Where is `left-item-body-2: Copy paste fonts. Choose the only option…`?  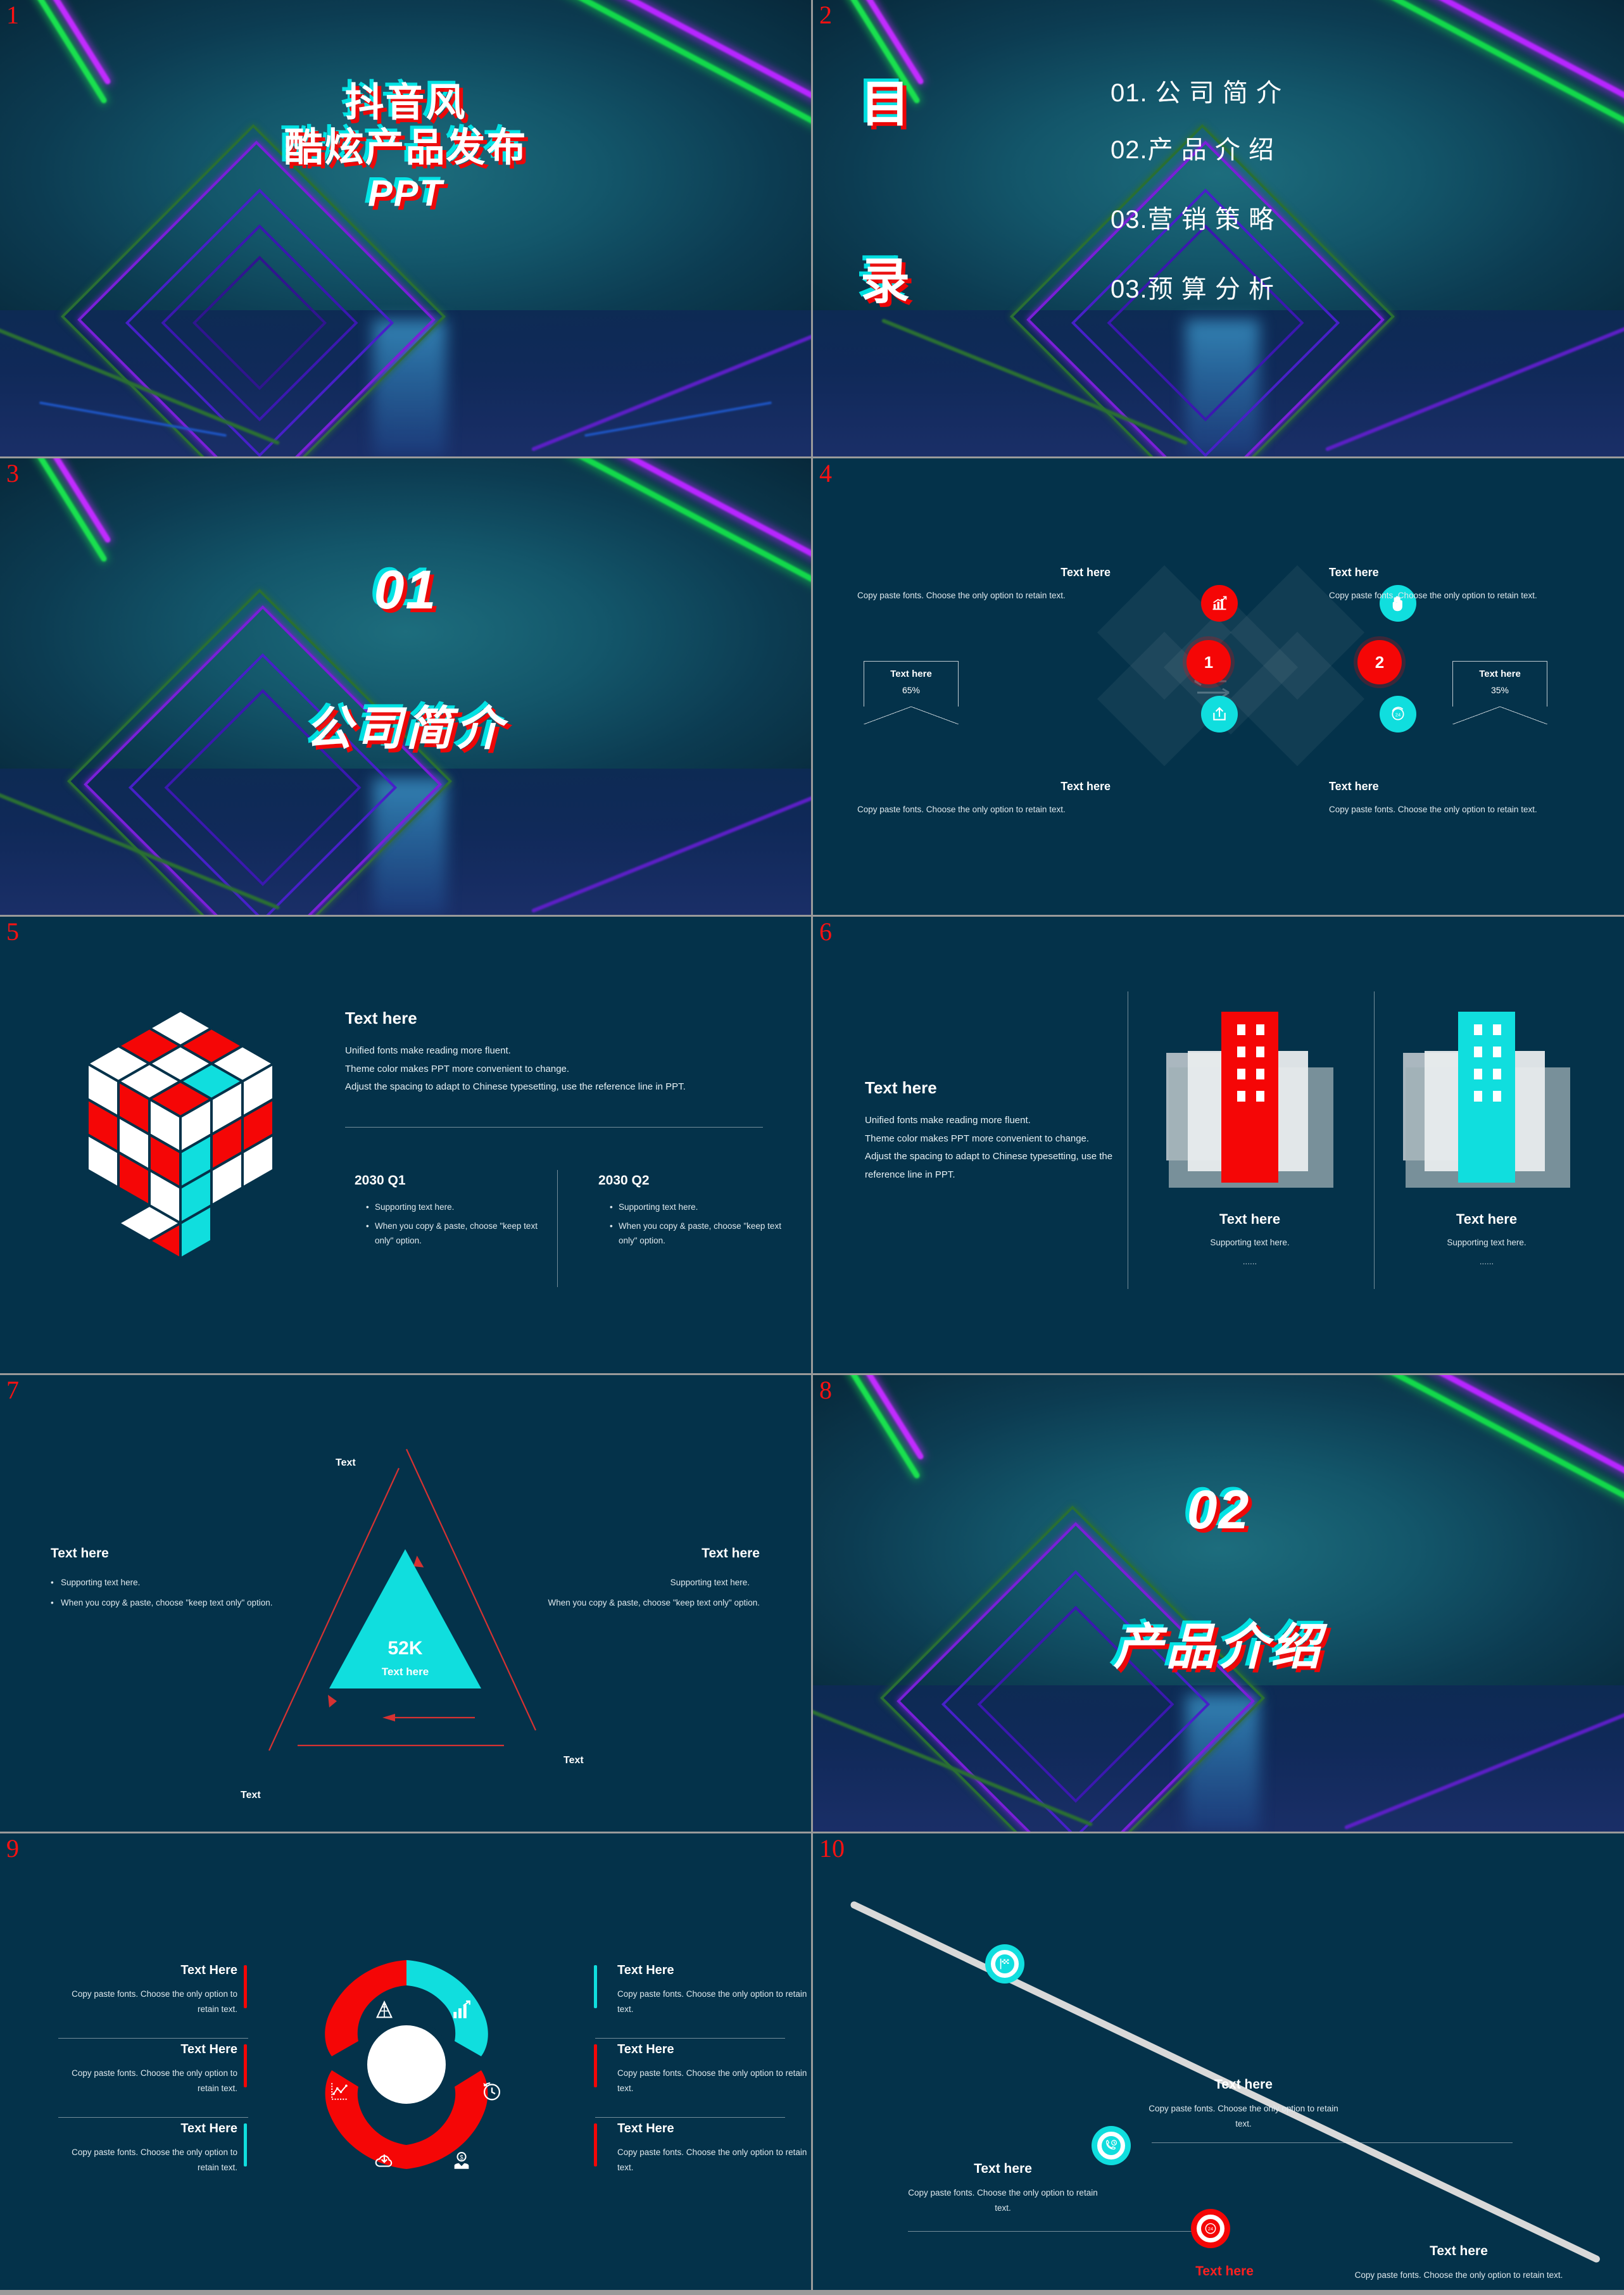 left-item-body-2: Copy paste fonts. Choose the only option… is located at coordinates (154, 2080).